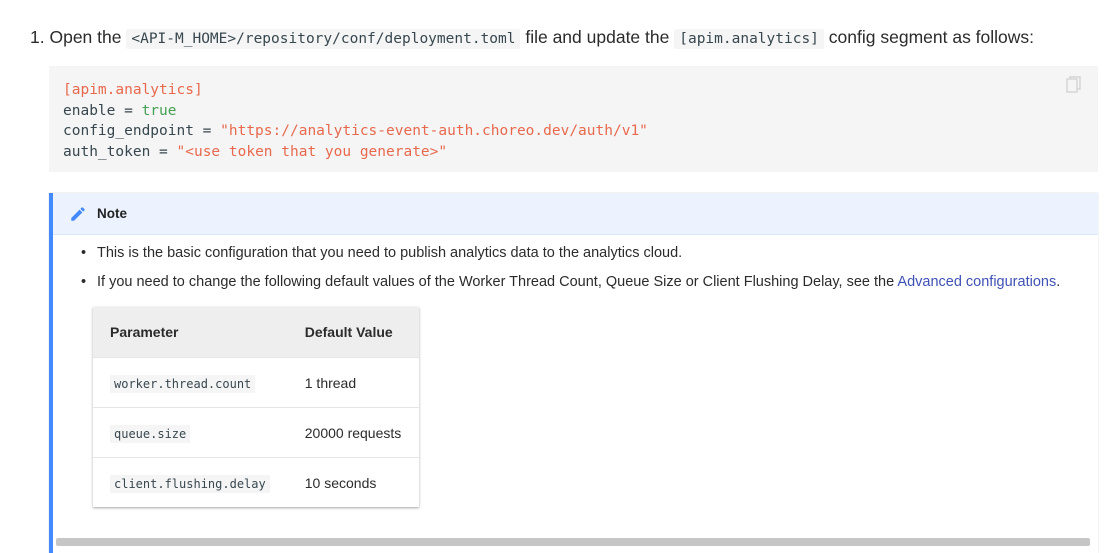  I want to click on pencil-icon, so click(78, 213).